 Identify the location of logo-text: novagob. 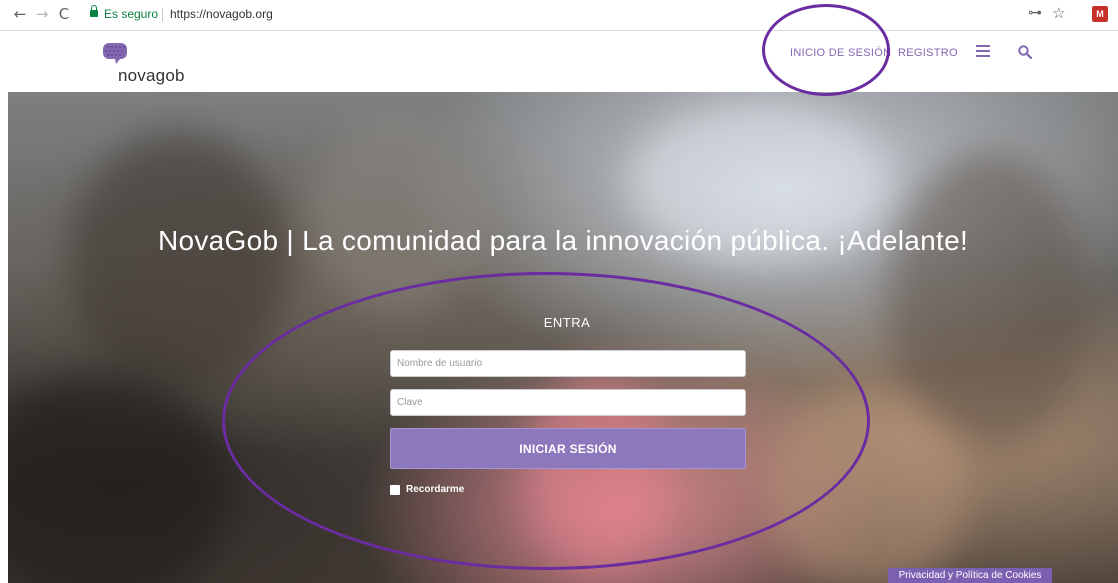
(151, 75).